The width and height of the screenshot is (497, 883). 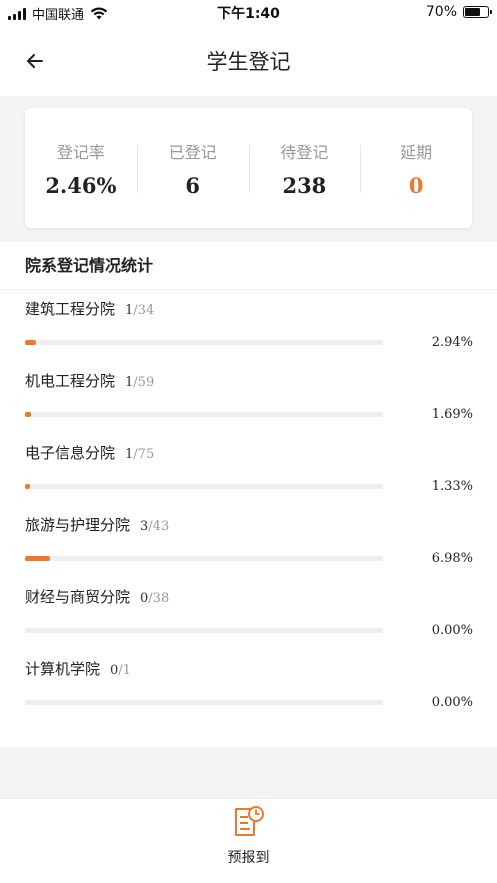 I want to click on summary-card: 登记率 2.46% 已登记 6 待登记 238 延期 0, so click(x=248, y=168).